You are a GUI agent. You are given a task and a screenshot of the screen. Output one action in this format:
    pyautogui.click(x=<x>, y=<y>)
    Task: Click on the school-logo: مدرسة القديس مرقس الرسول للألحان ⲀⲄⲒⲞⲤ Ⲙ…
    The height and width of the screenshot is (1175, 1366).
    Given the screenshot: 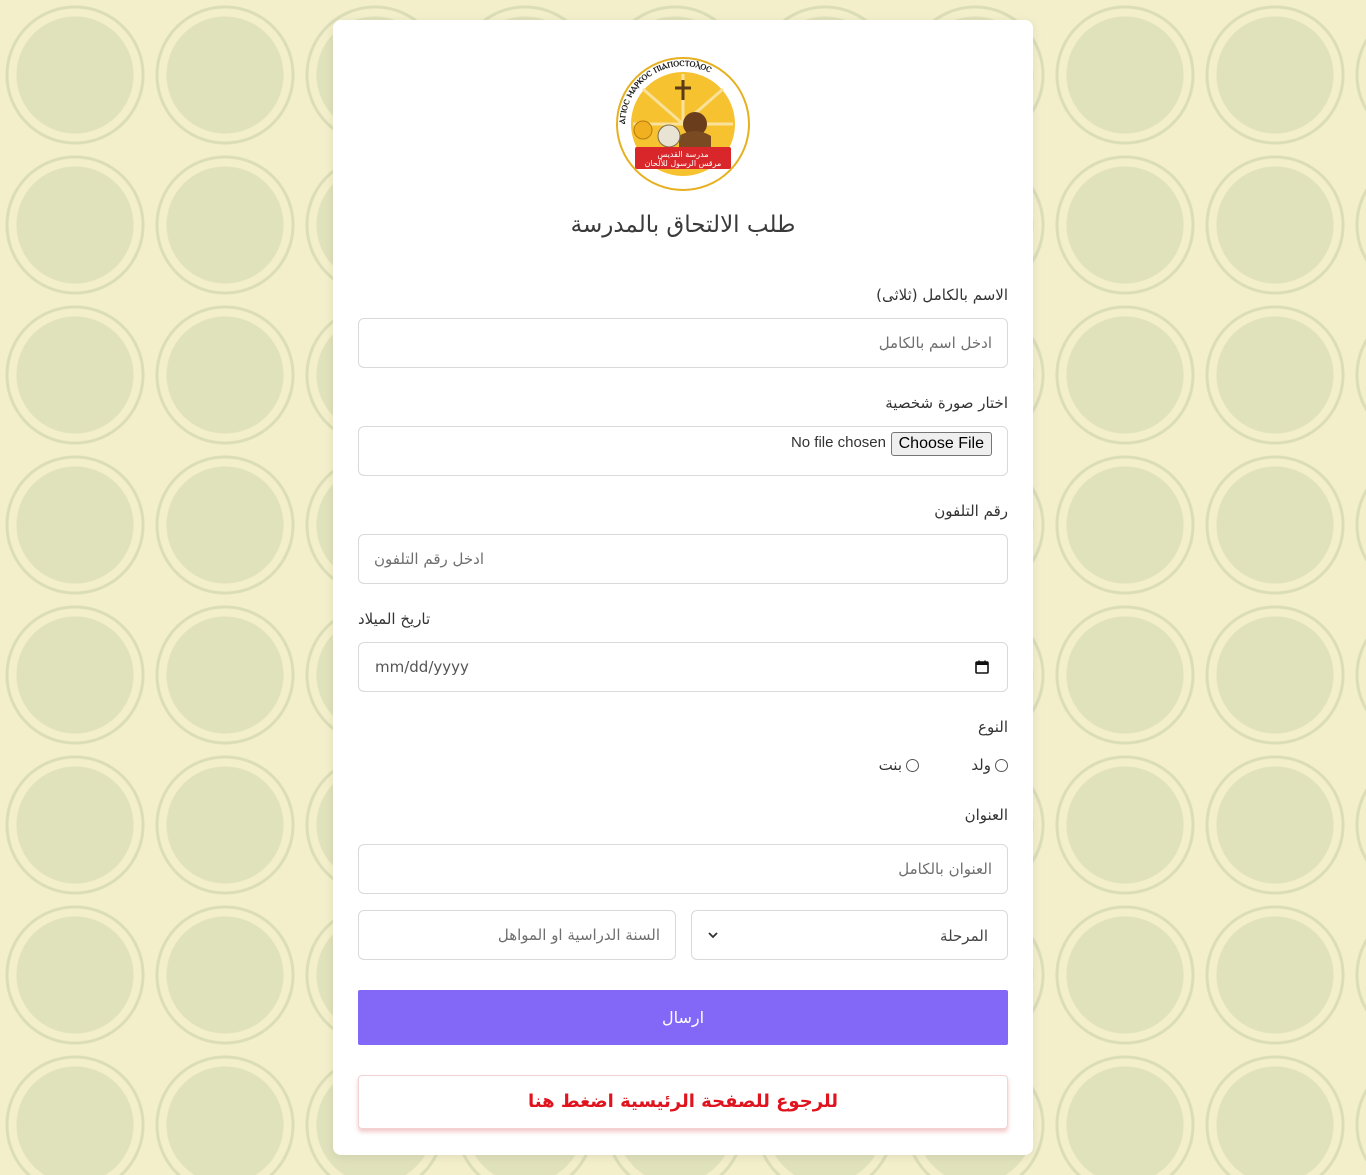 What is the action you would take?
    pyautogui.click(x=683, y=124)
    